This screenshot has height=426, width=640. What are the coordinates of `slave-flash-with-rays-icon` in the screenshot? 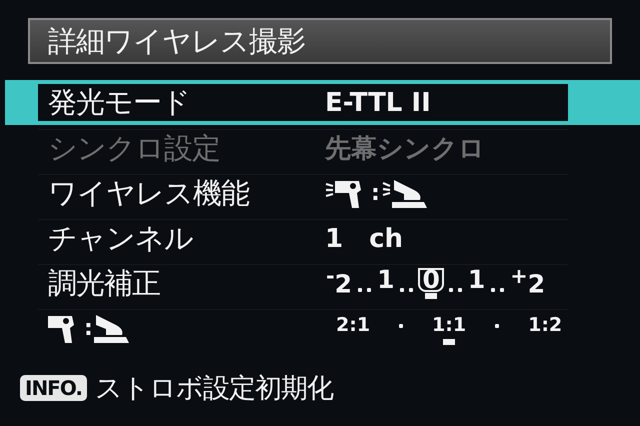 It's located at (405, 194).